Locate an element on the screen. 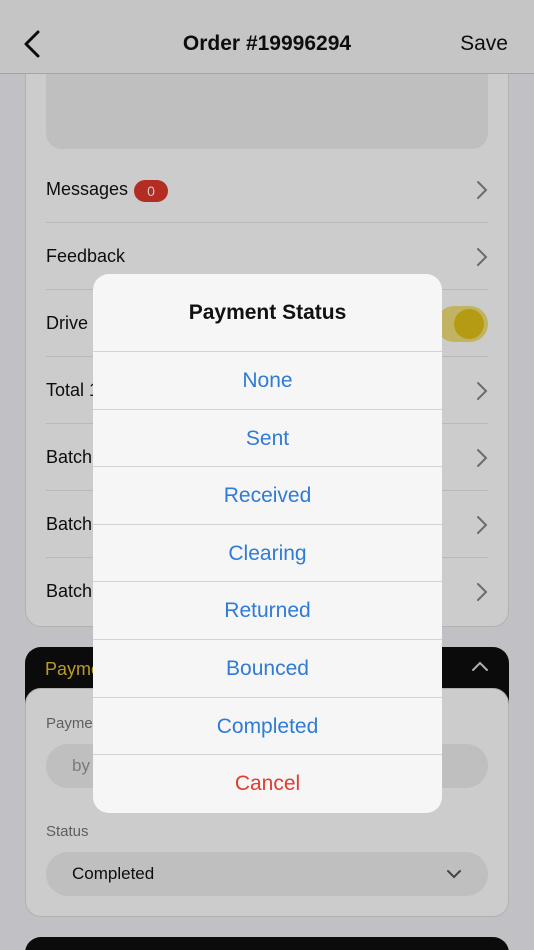  cancel-button: Cancel is located at coordinates (267, 784).